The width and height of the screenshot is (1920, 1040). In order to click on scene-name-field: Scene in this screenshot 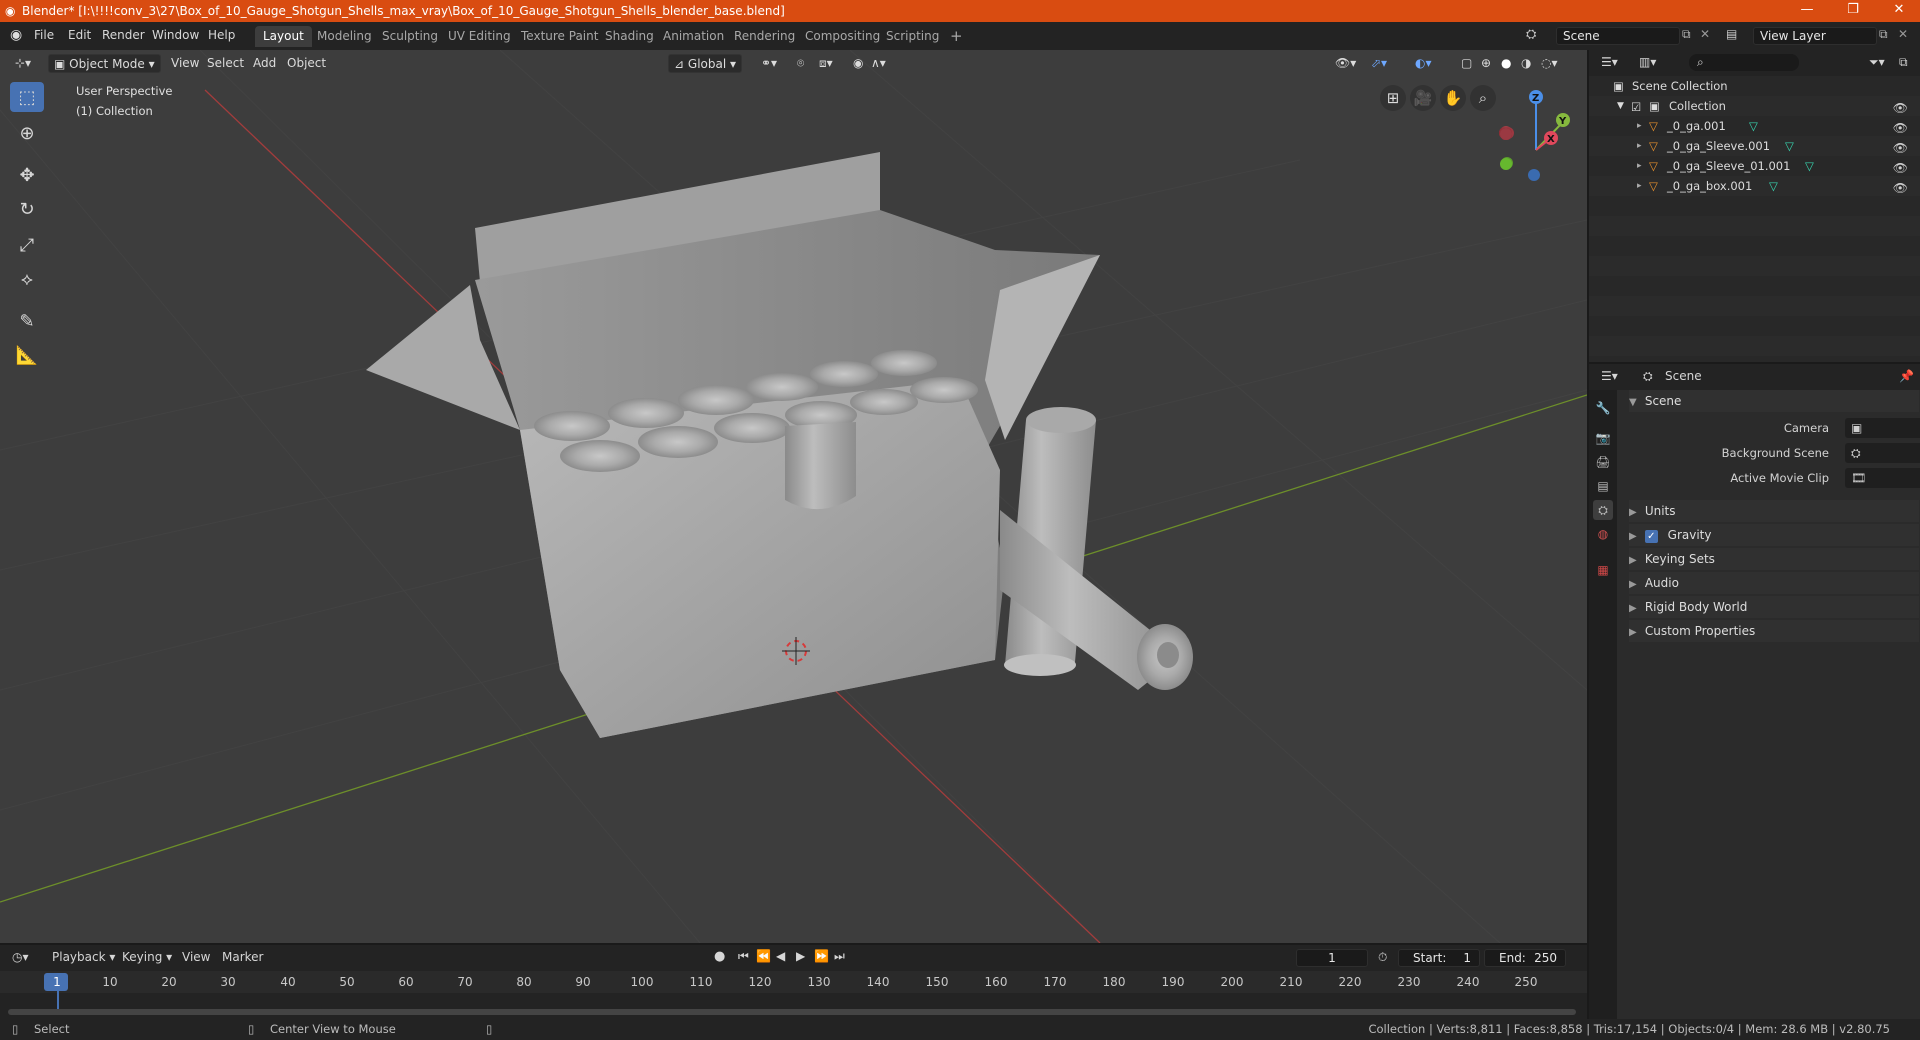, I will do `click(1618, 36)`.